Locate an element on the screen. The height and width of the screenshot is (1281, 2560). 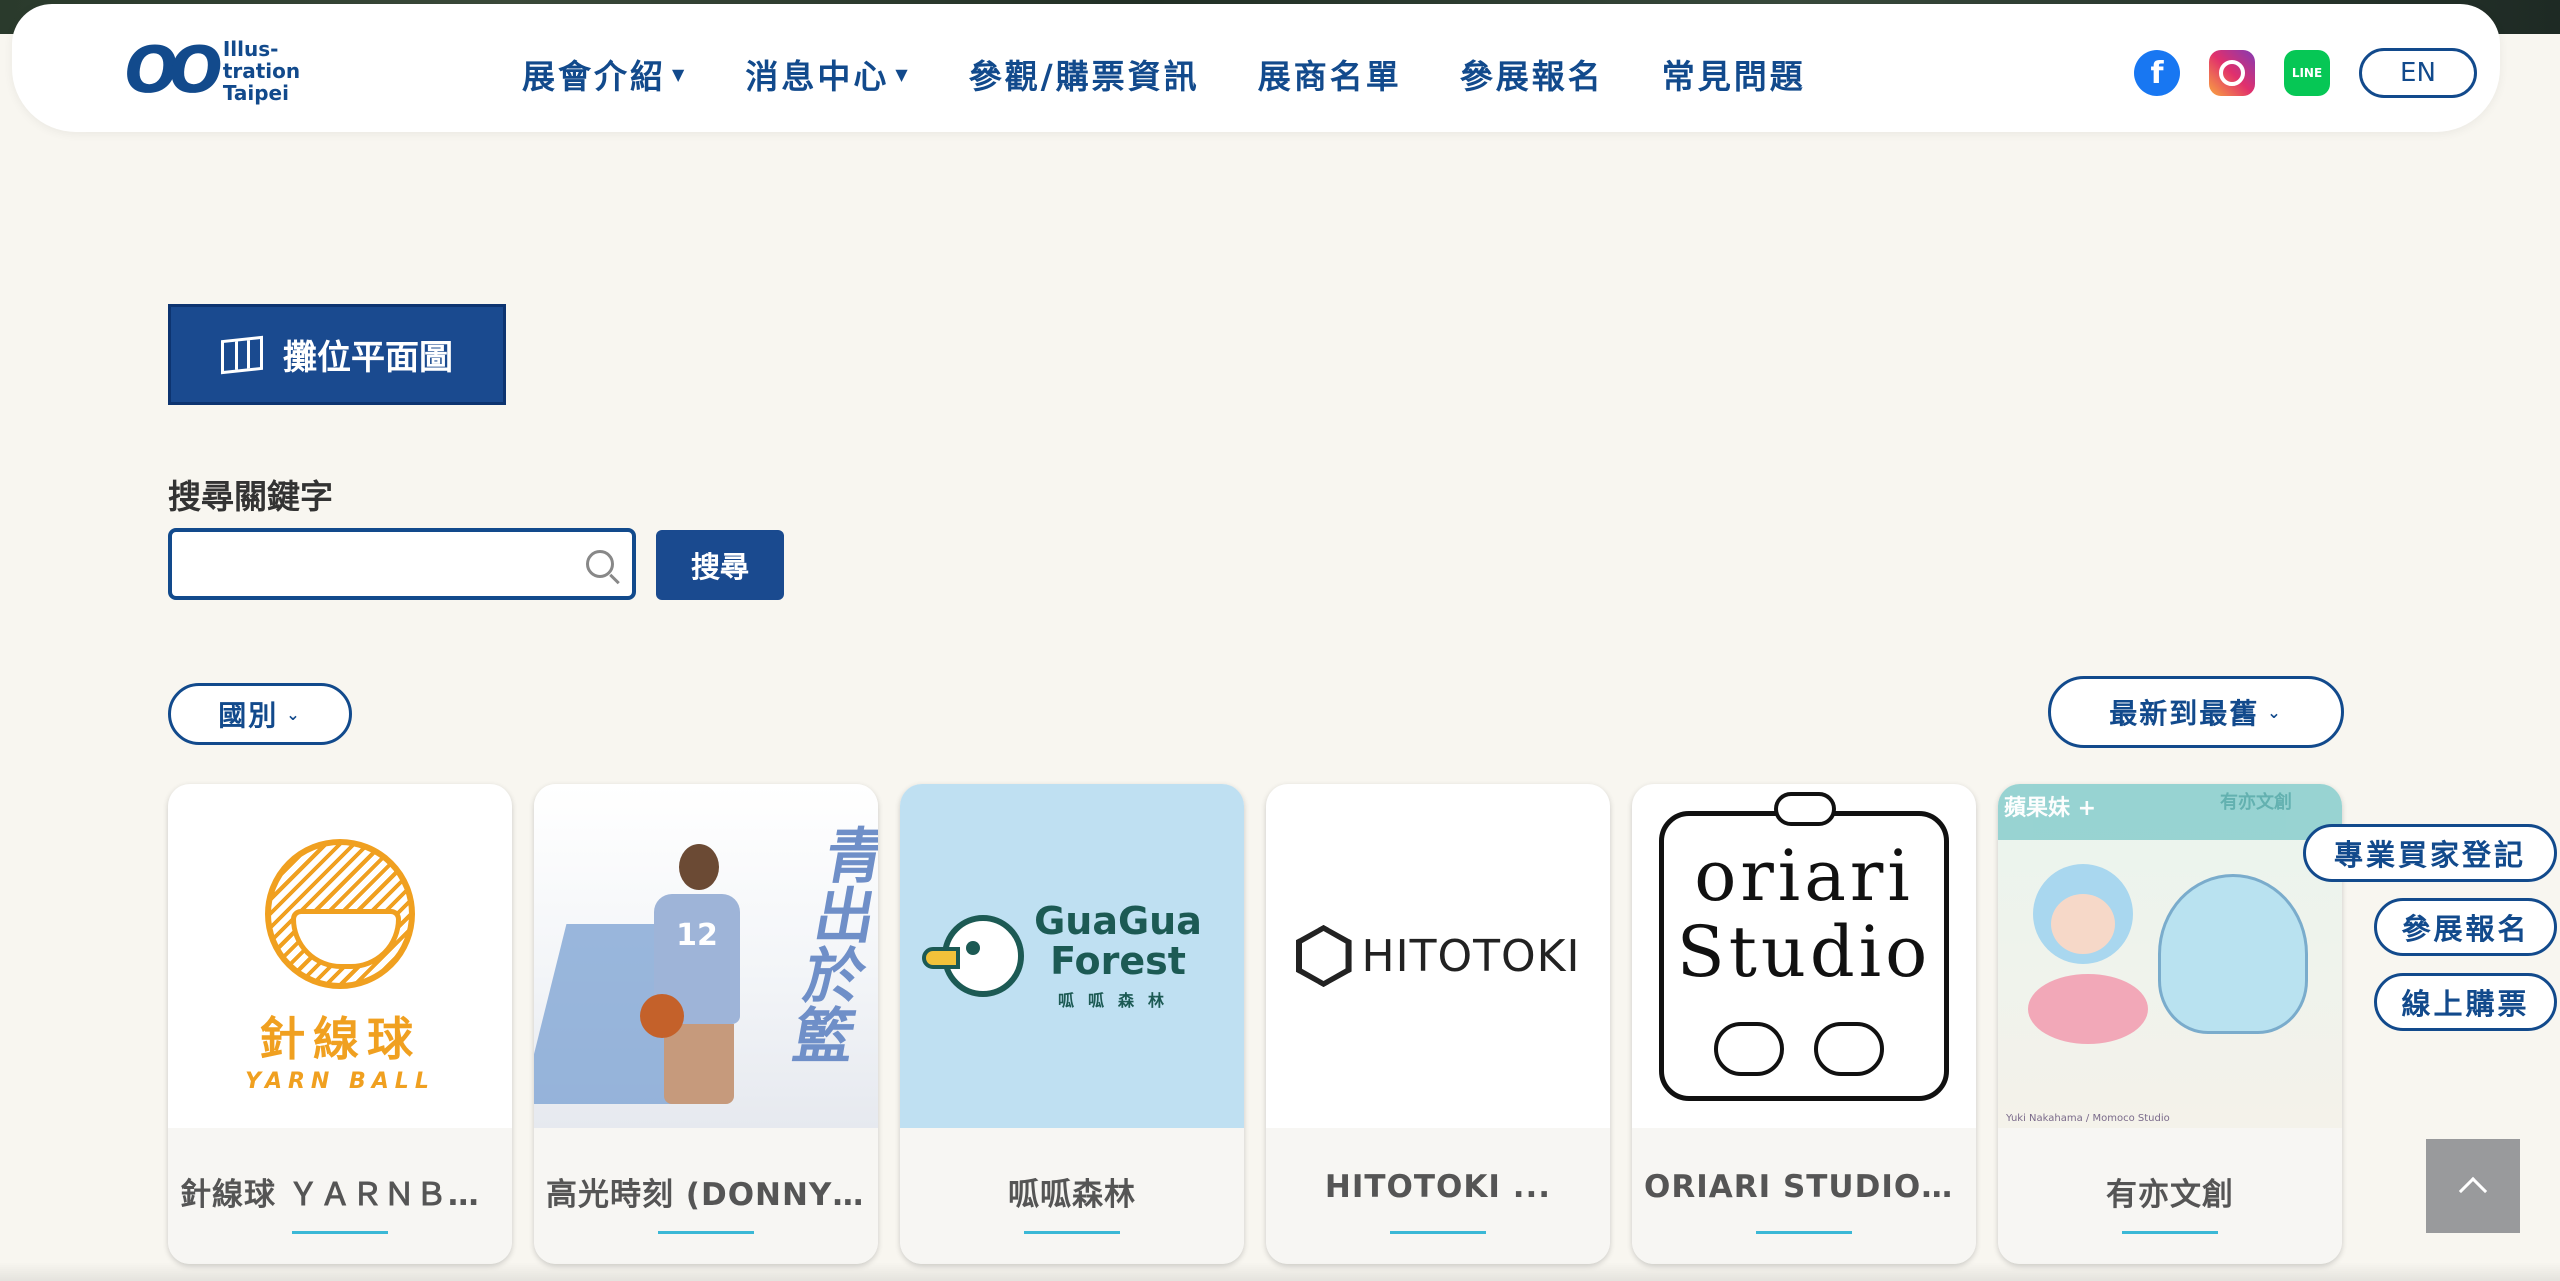
logo-text: YARN BALL is located at coordinates (340, 1081).